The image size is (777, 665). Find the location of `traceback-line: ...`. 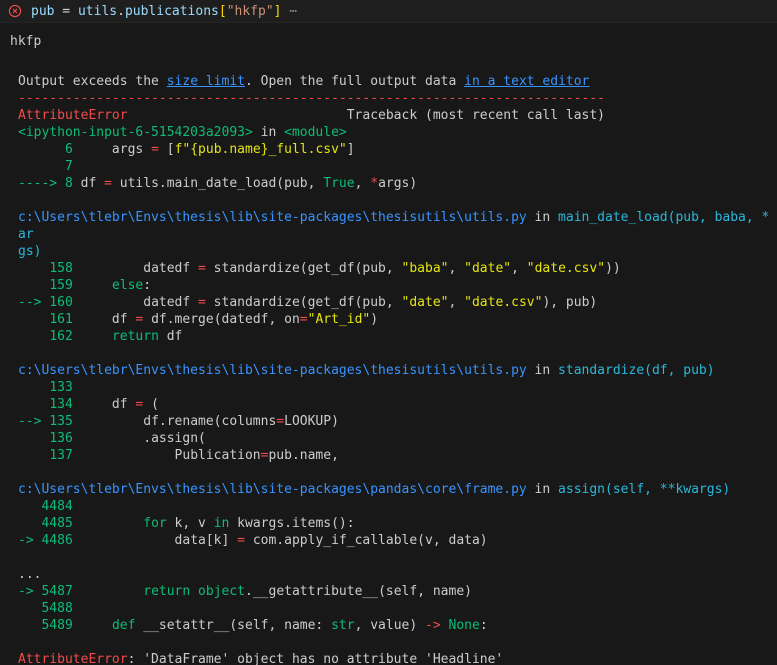

traceback-line: ... is located at coordinates (394, 574).